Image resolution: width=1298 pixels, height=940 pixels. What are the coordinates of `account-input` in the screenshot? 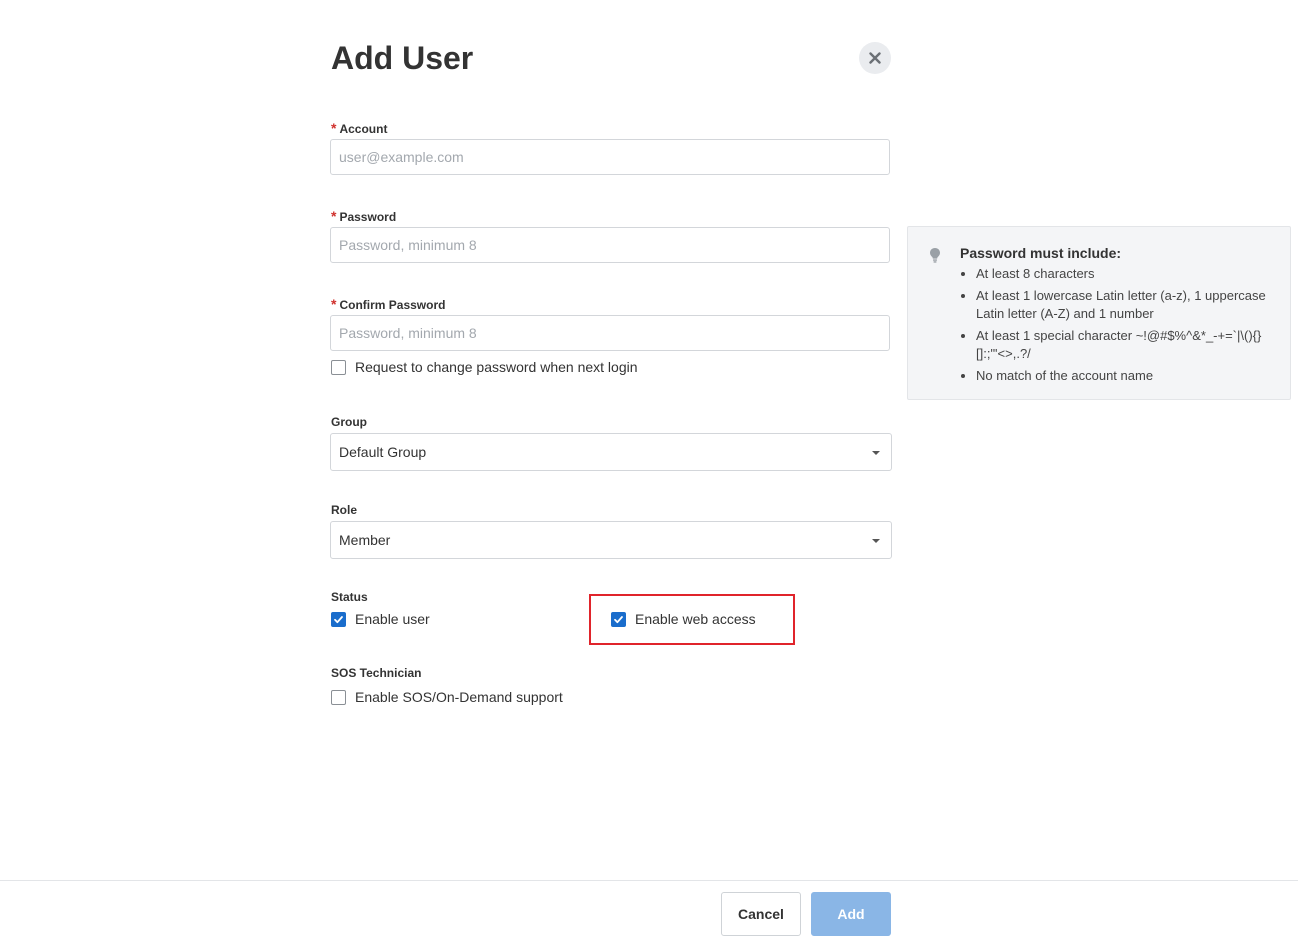 It's located at (610, 157).